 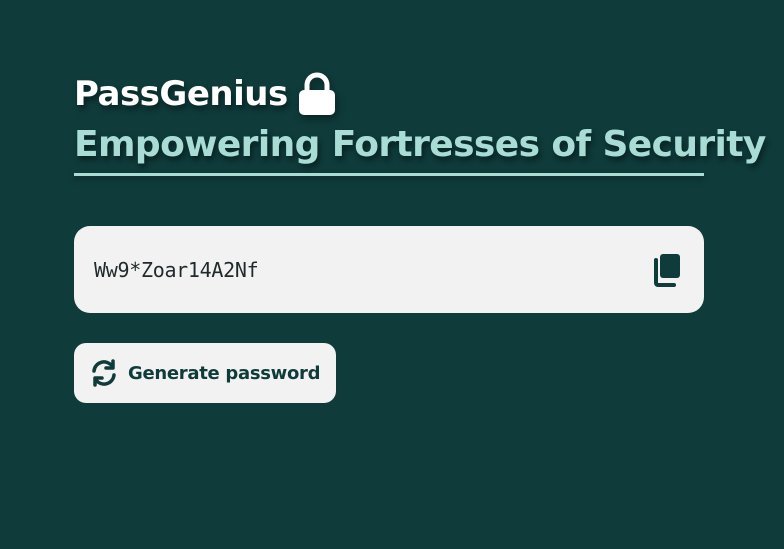 I want to click on copy-icon, so click(x=667, y=270).